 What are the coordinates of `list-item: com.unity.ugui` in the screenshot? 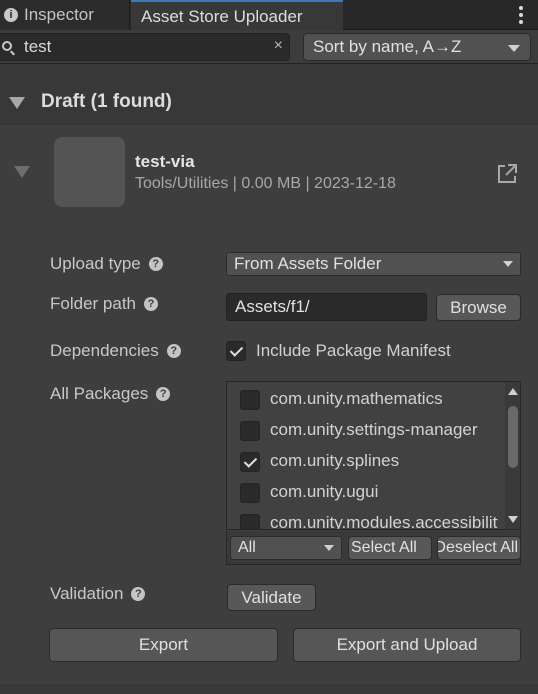 It's located at (365, 492).